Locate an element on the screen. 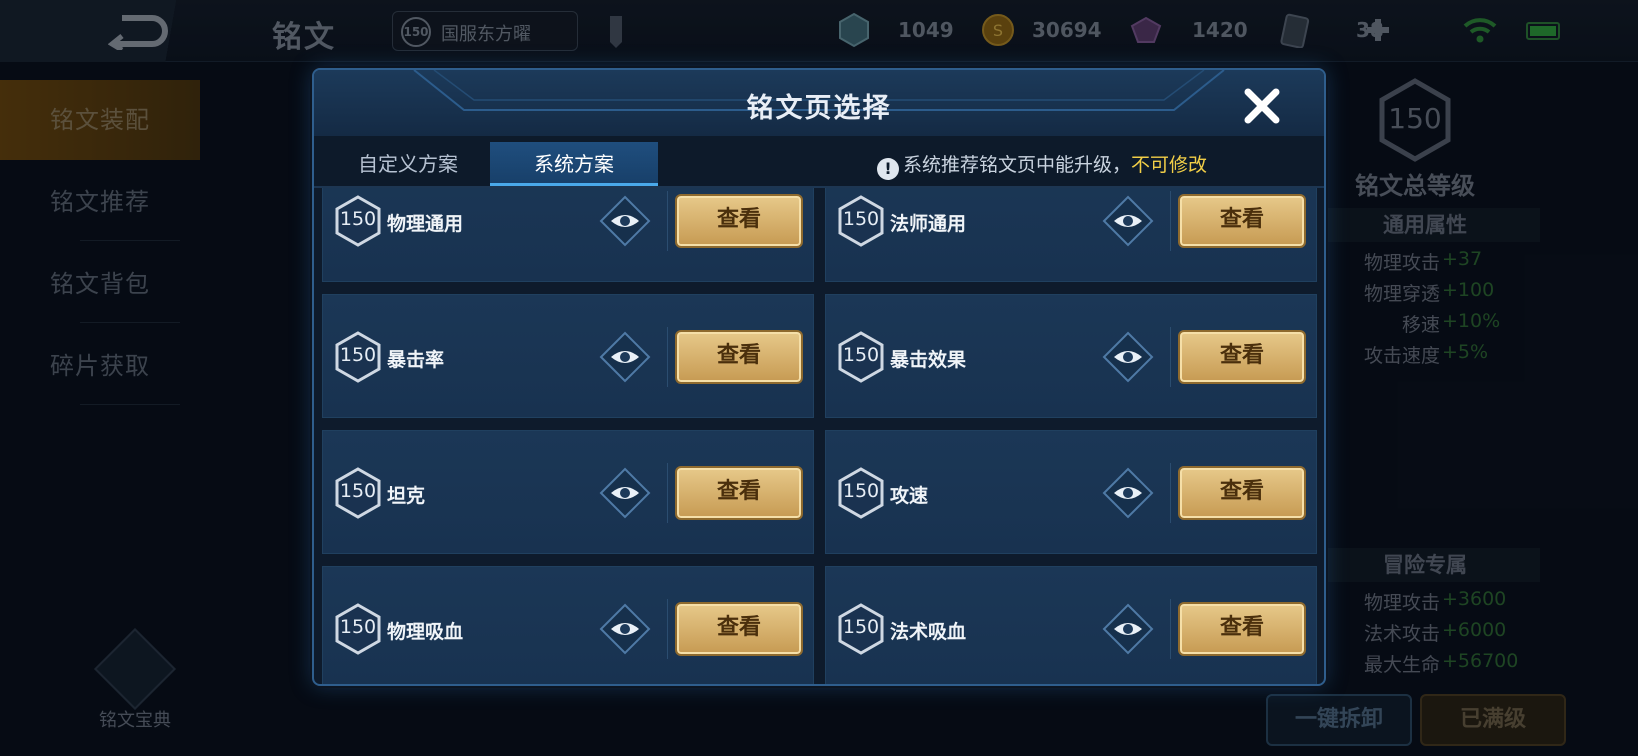 Image resolution: width=1638 pixels, height=756 pixels. rune-page-name: 物理吸血 is located at coordinates (425, 632).